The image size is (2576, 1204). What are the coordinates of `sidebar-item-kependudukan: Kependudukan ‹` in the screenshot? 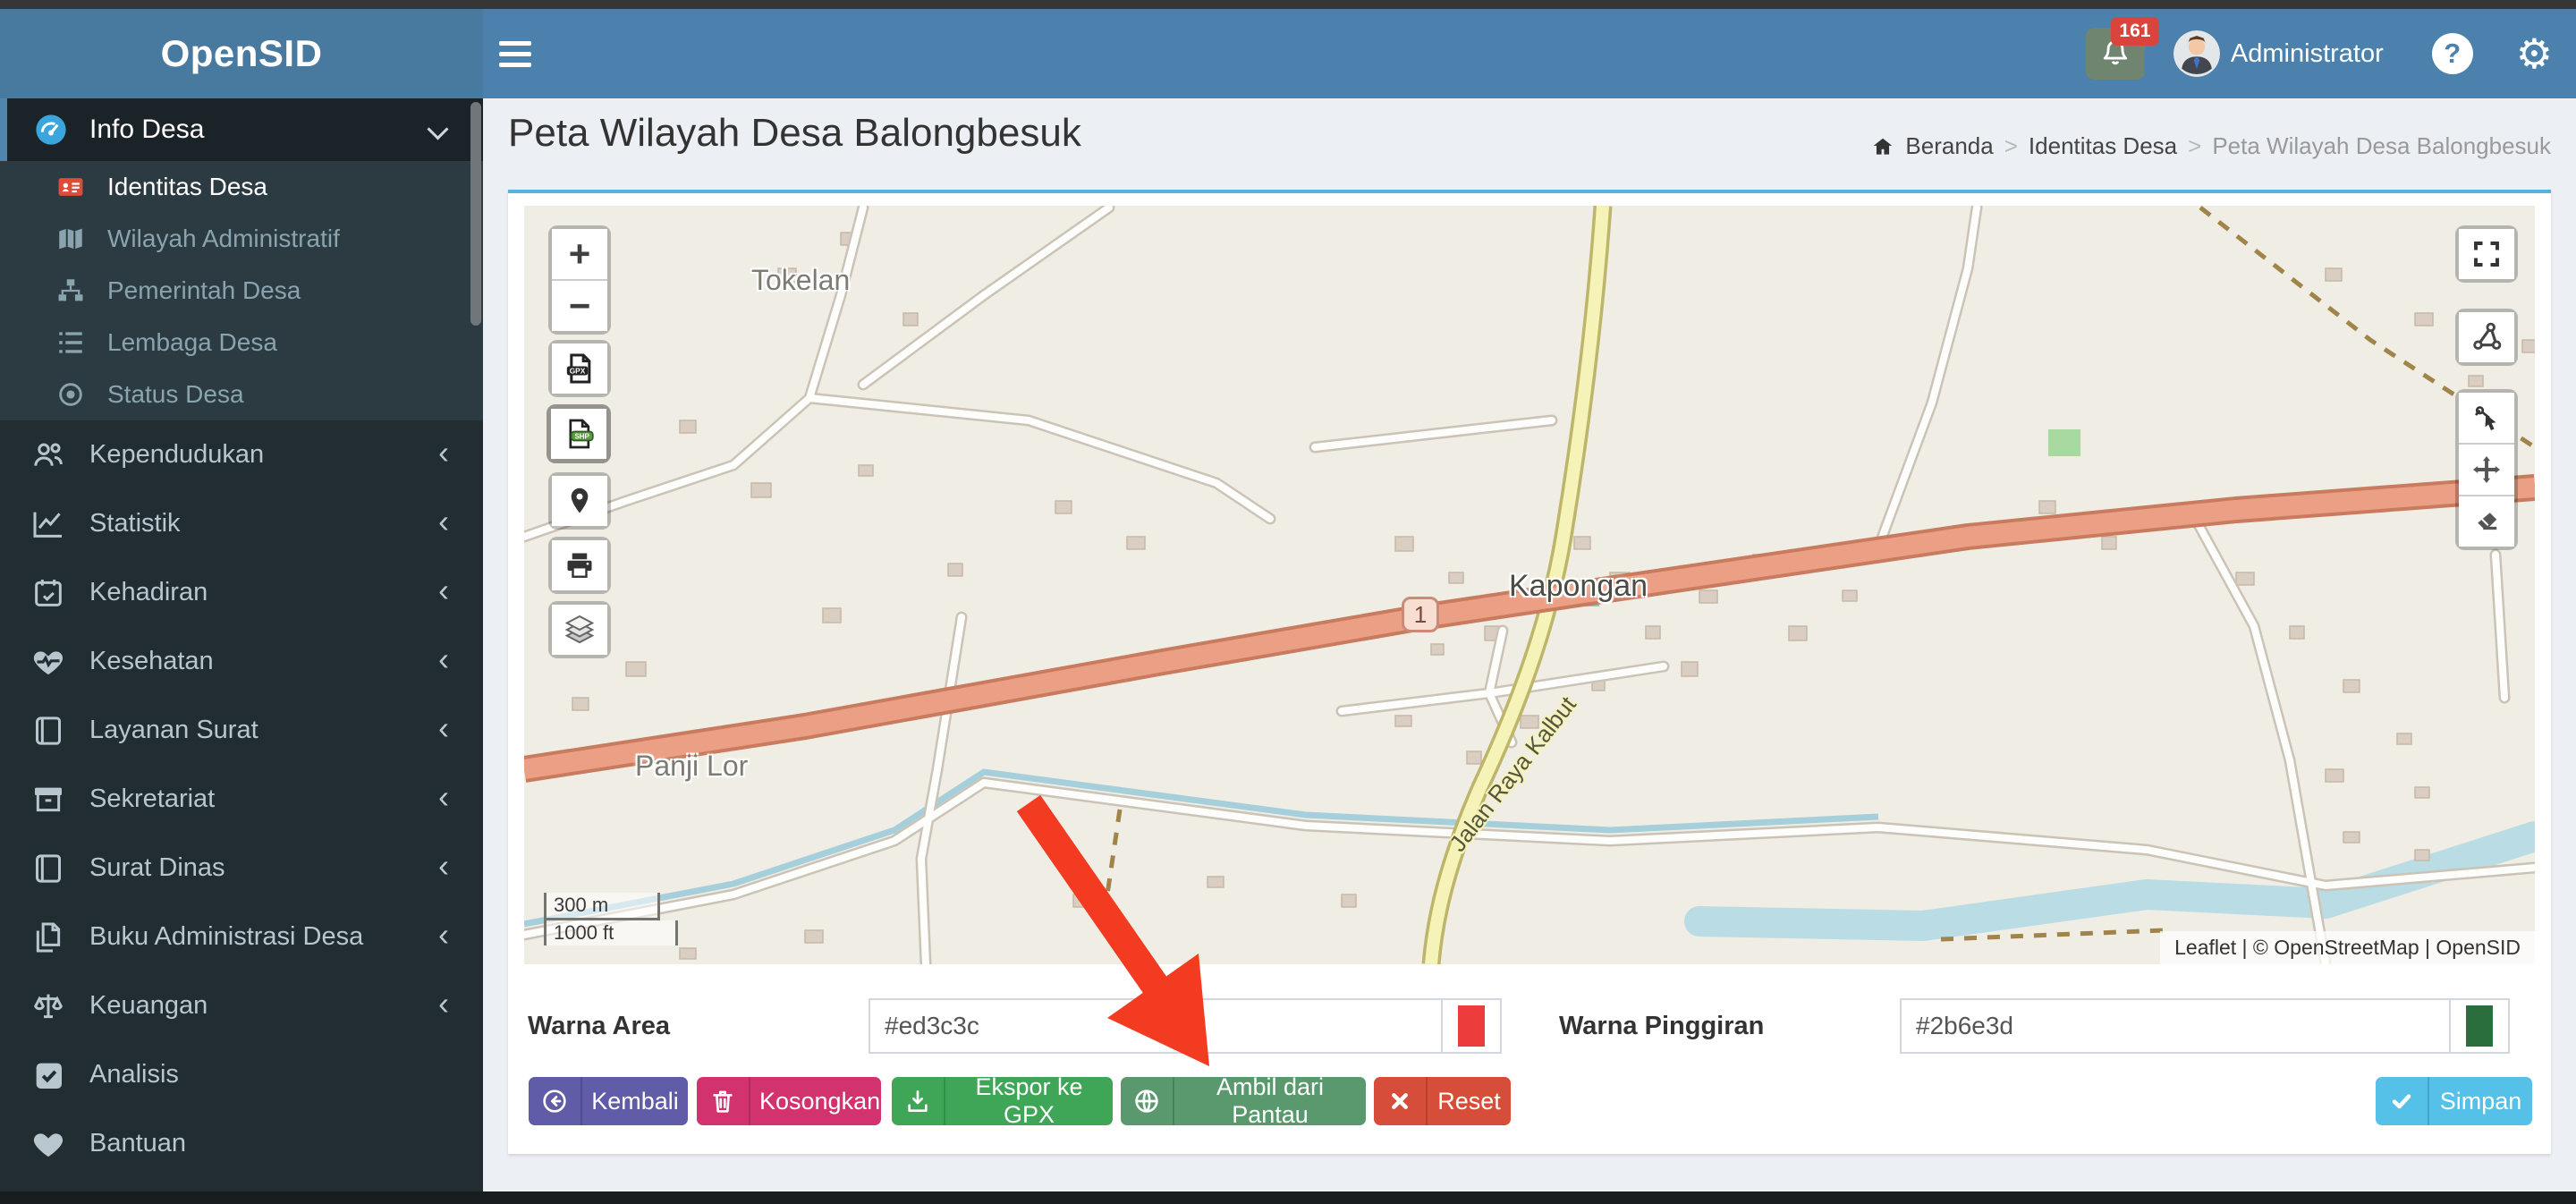 It's located at (241, 455).